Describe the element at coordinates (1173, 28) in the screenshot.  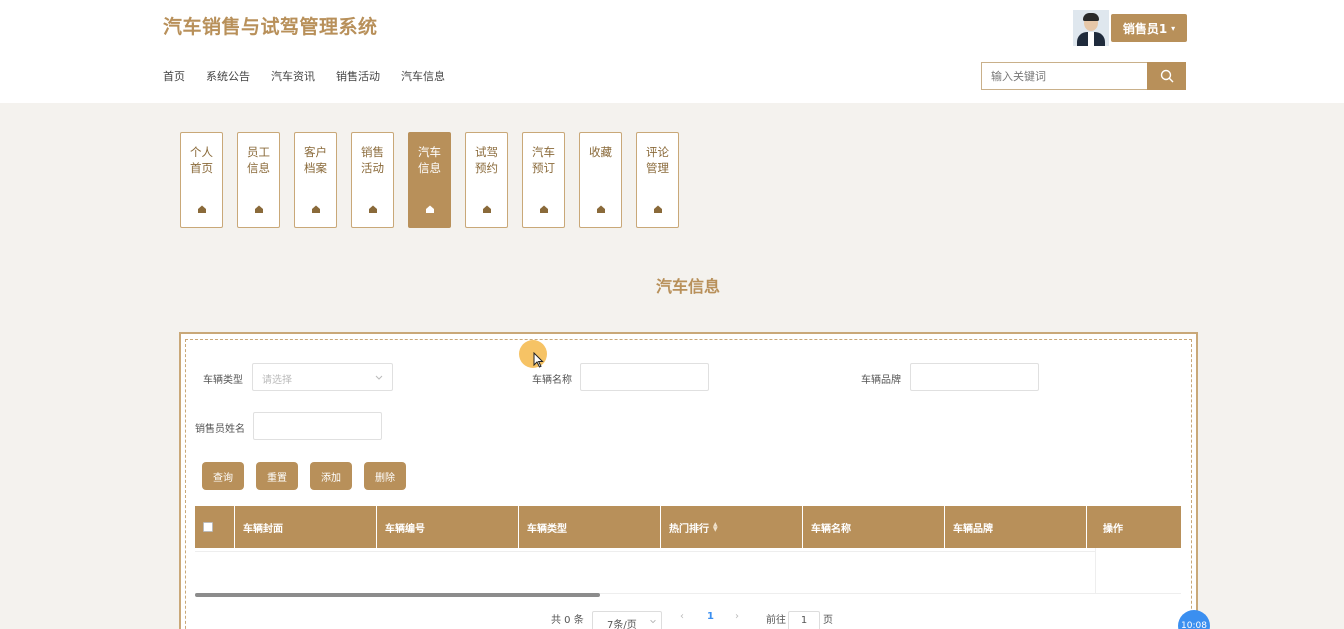
I see `chevron-down-icon: ▾` at that location.